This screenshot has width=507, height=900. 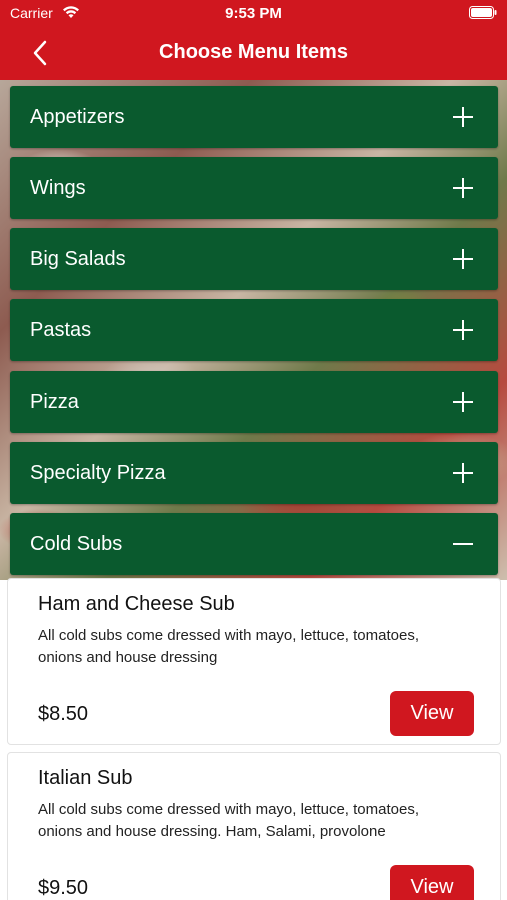 What do you see at coordinates (54, 402) in the screenshot?
I see `category-label: Pizza` at bounding box center [54, 402].